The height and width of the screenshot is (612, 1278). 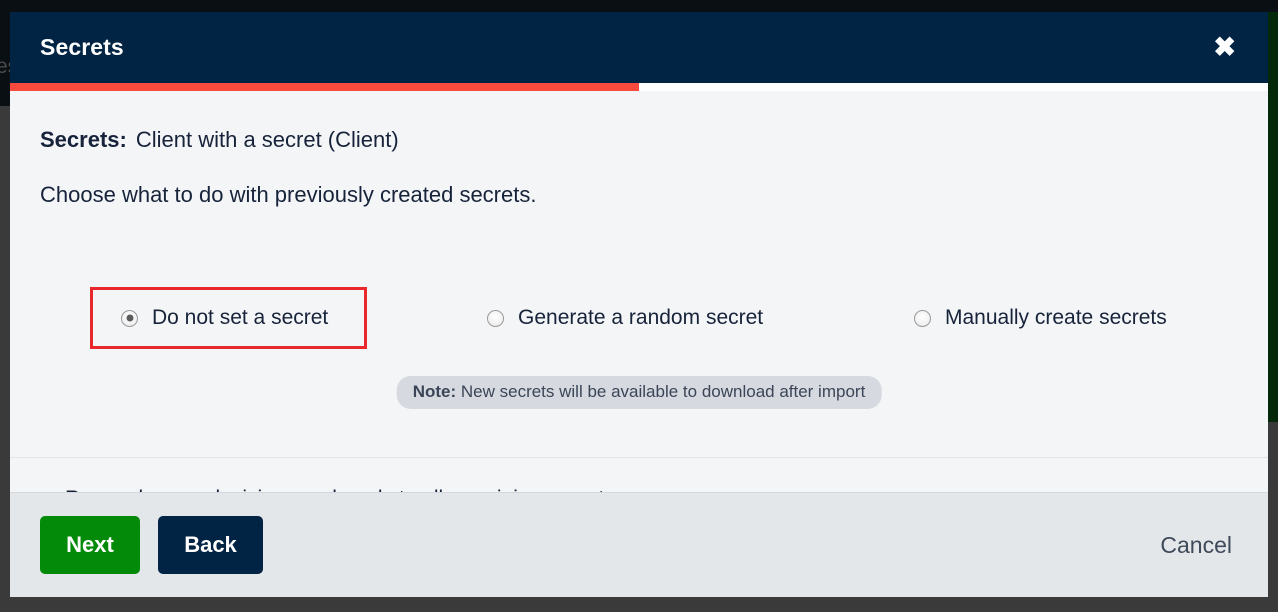 I want to click on wizard-progress-bar, so click(x=639, y=87).